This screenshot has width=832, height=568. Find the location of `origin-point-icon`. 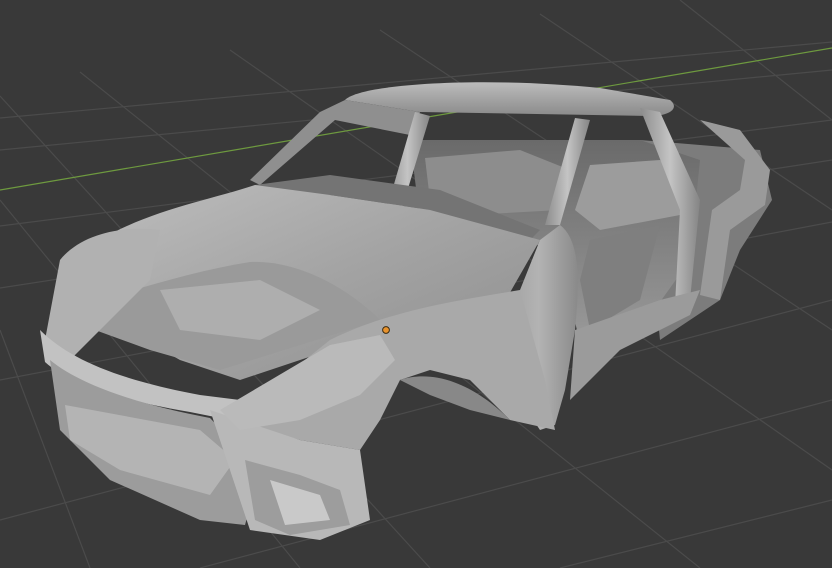

origin-point-icon is located at coordinates (386, 330).